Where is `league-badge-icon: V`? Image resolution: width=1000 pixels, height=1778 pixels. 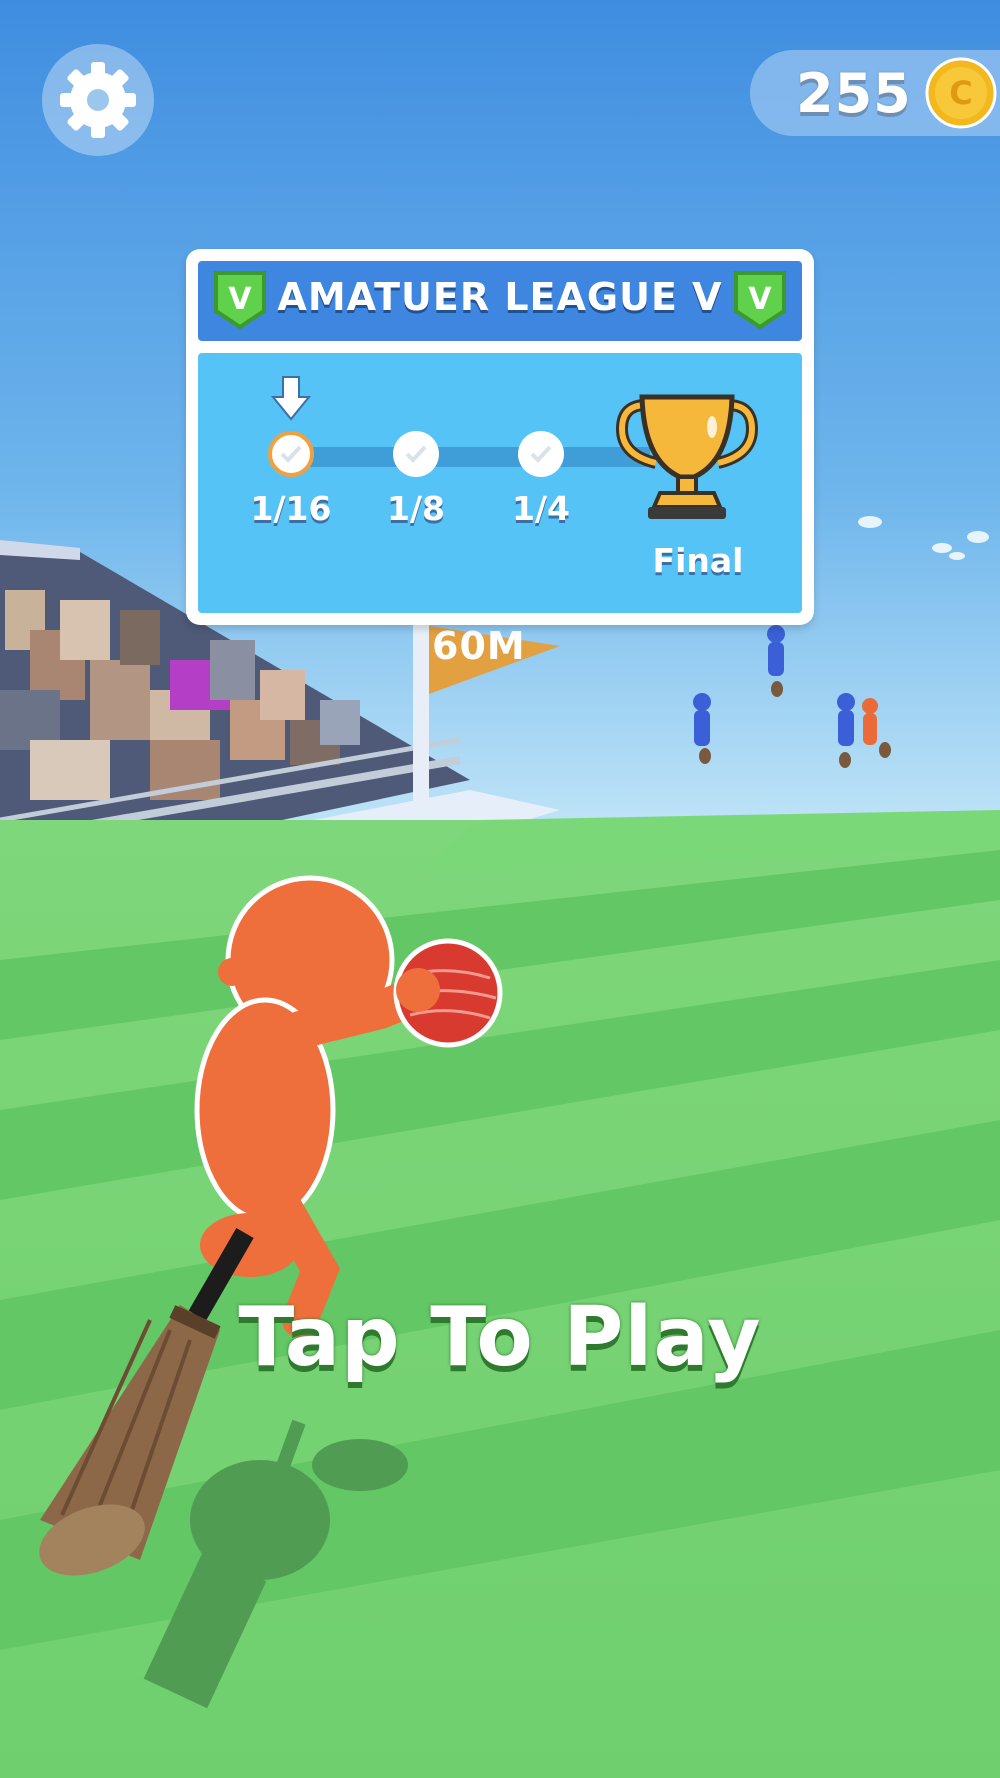 league-badge-icon: V is located at coordinates (760, 300).